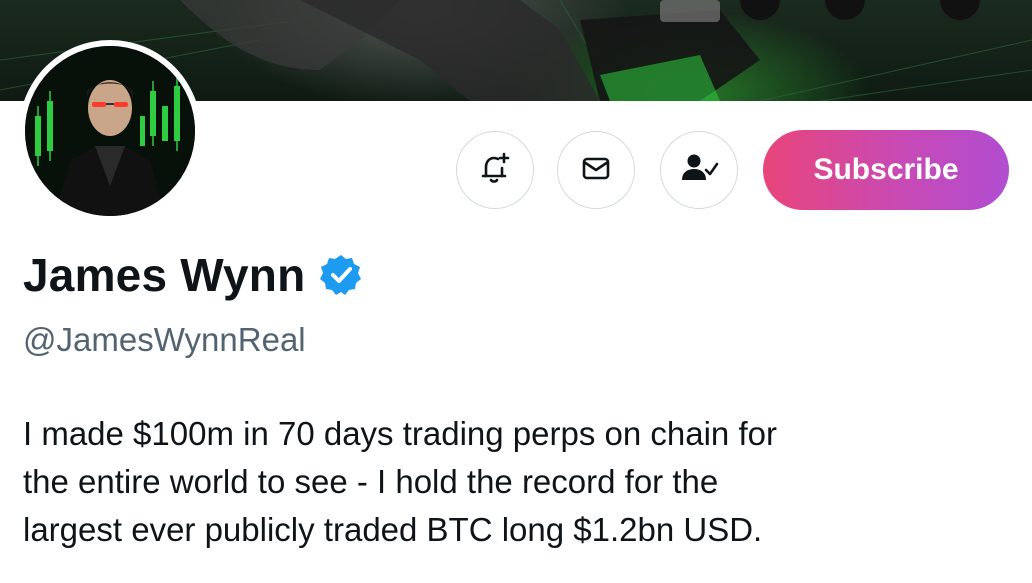 Image resolution: width=1032 pixels, height=583 pixels. Describe the element at coordinates (886, 170) in the screenshot. I see `subscribe-button: Subscribe` at that location.